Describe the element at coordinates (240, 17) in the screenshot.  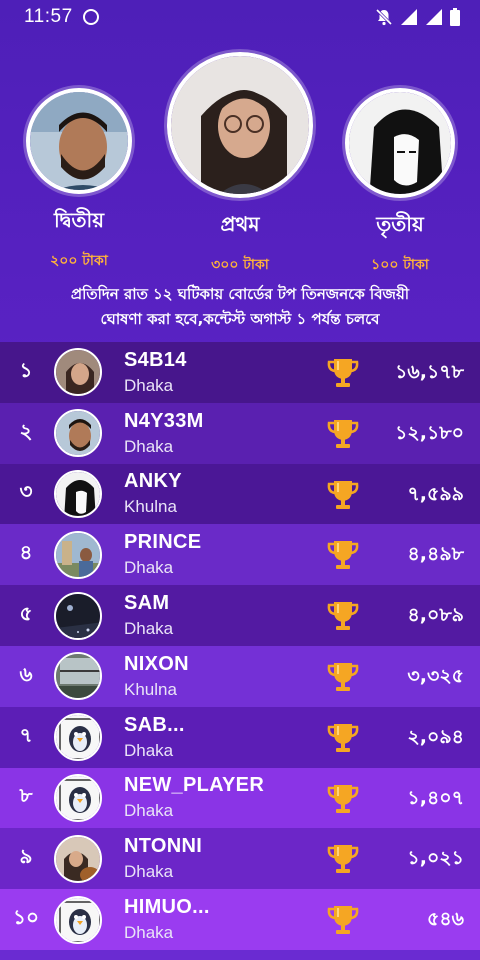
I see `status-bar: 11:57` at that location.